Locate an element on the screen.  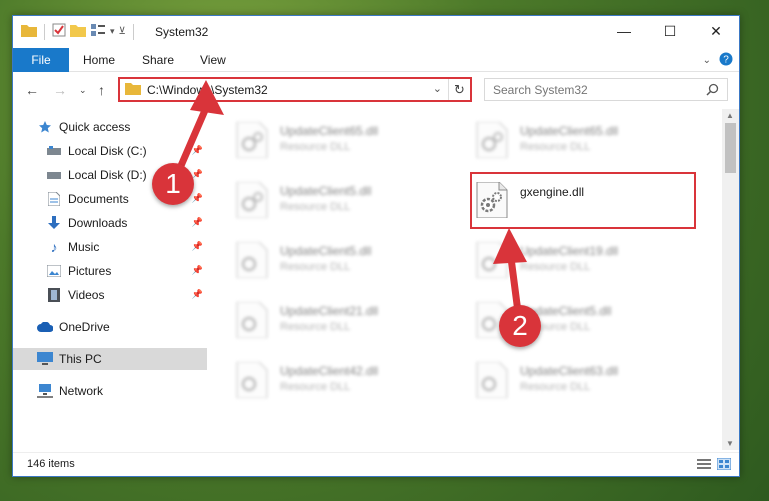
arrow-to-file is located at coordinates (514, 285).